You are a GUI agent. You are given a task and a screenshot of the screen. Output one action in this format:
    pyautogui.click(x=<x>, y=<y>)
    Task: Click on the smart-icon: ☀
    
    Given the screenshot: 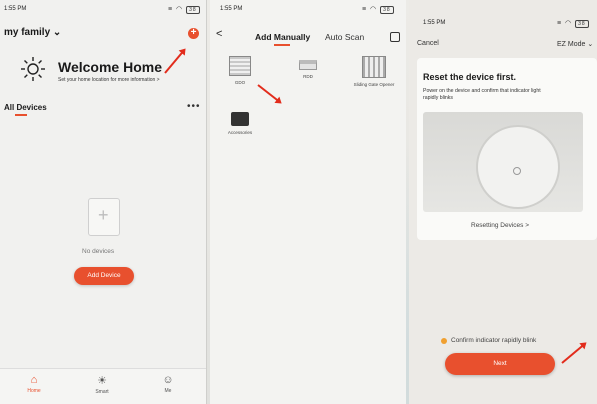 What is the action you would take?
    pyautogui.click(x=102, y=381)
    